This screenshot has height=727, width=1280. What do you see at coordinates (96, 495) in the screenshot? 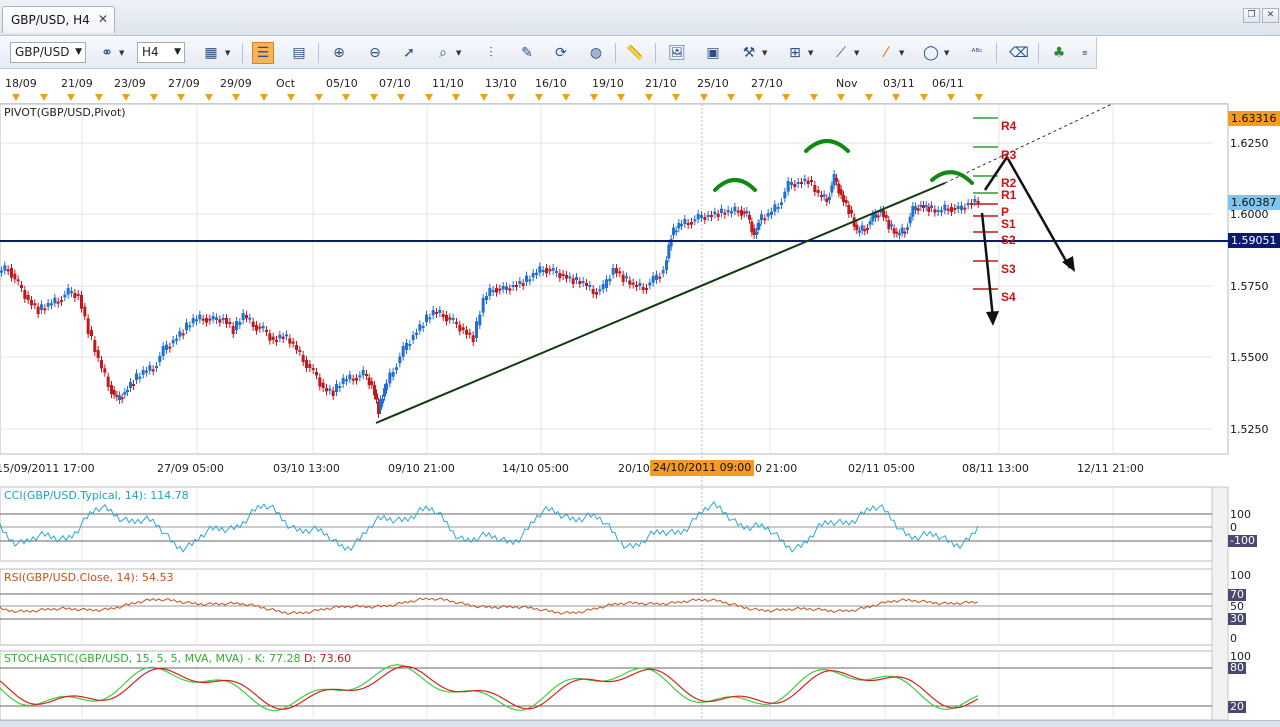
I see `cci-indicator-label: CCI(GBP/USD.Typical, 14): 114.78` at bounding box center [96, 495].